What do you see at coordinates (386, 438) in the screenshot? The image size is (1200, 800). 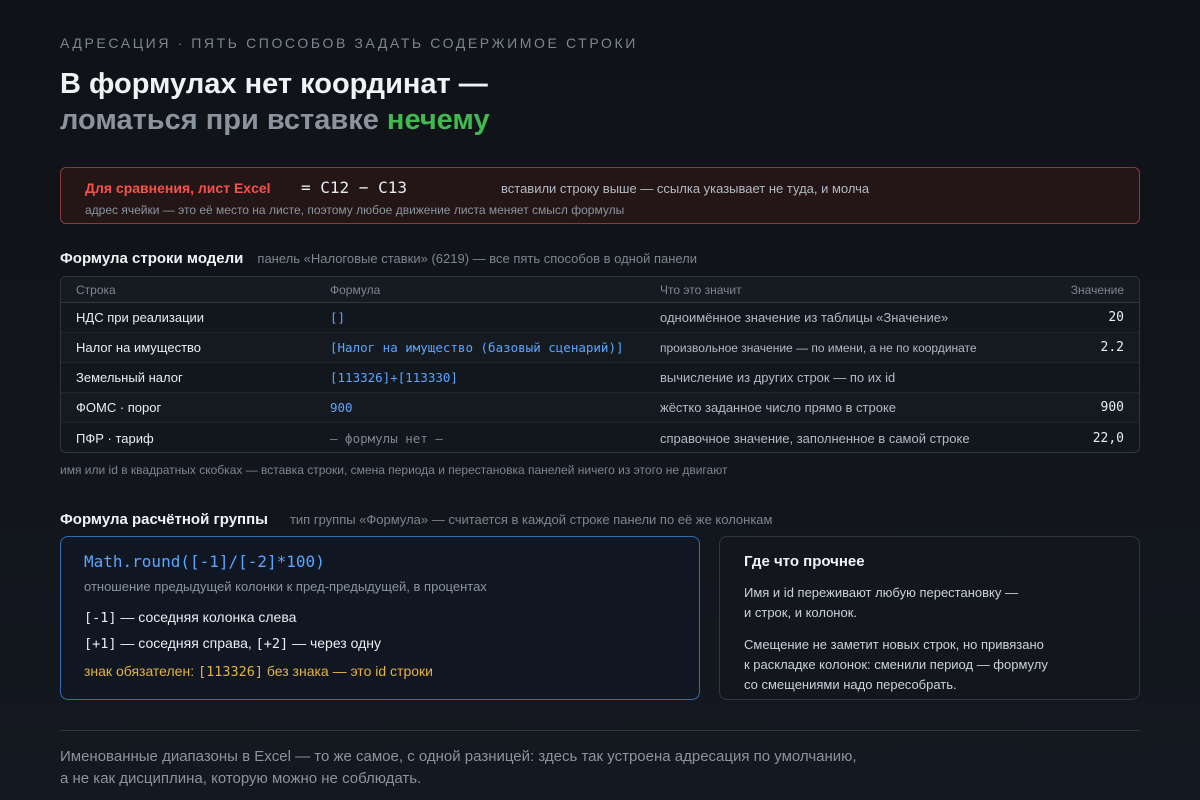 I see `row-formula: — формулы нет —` at bounding box center [386, 438].